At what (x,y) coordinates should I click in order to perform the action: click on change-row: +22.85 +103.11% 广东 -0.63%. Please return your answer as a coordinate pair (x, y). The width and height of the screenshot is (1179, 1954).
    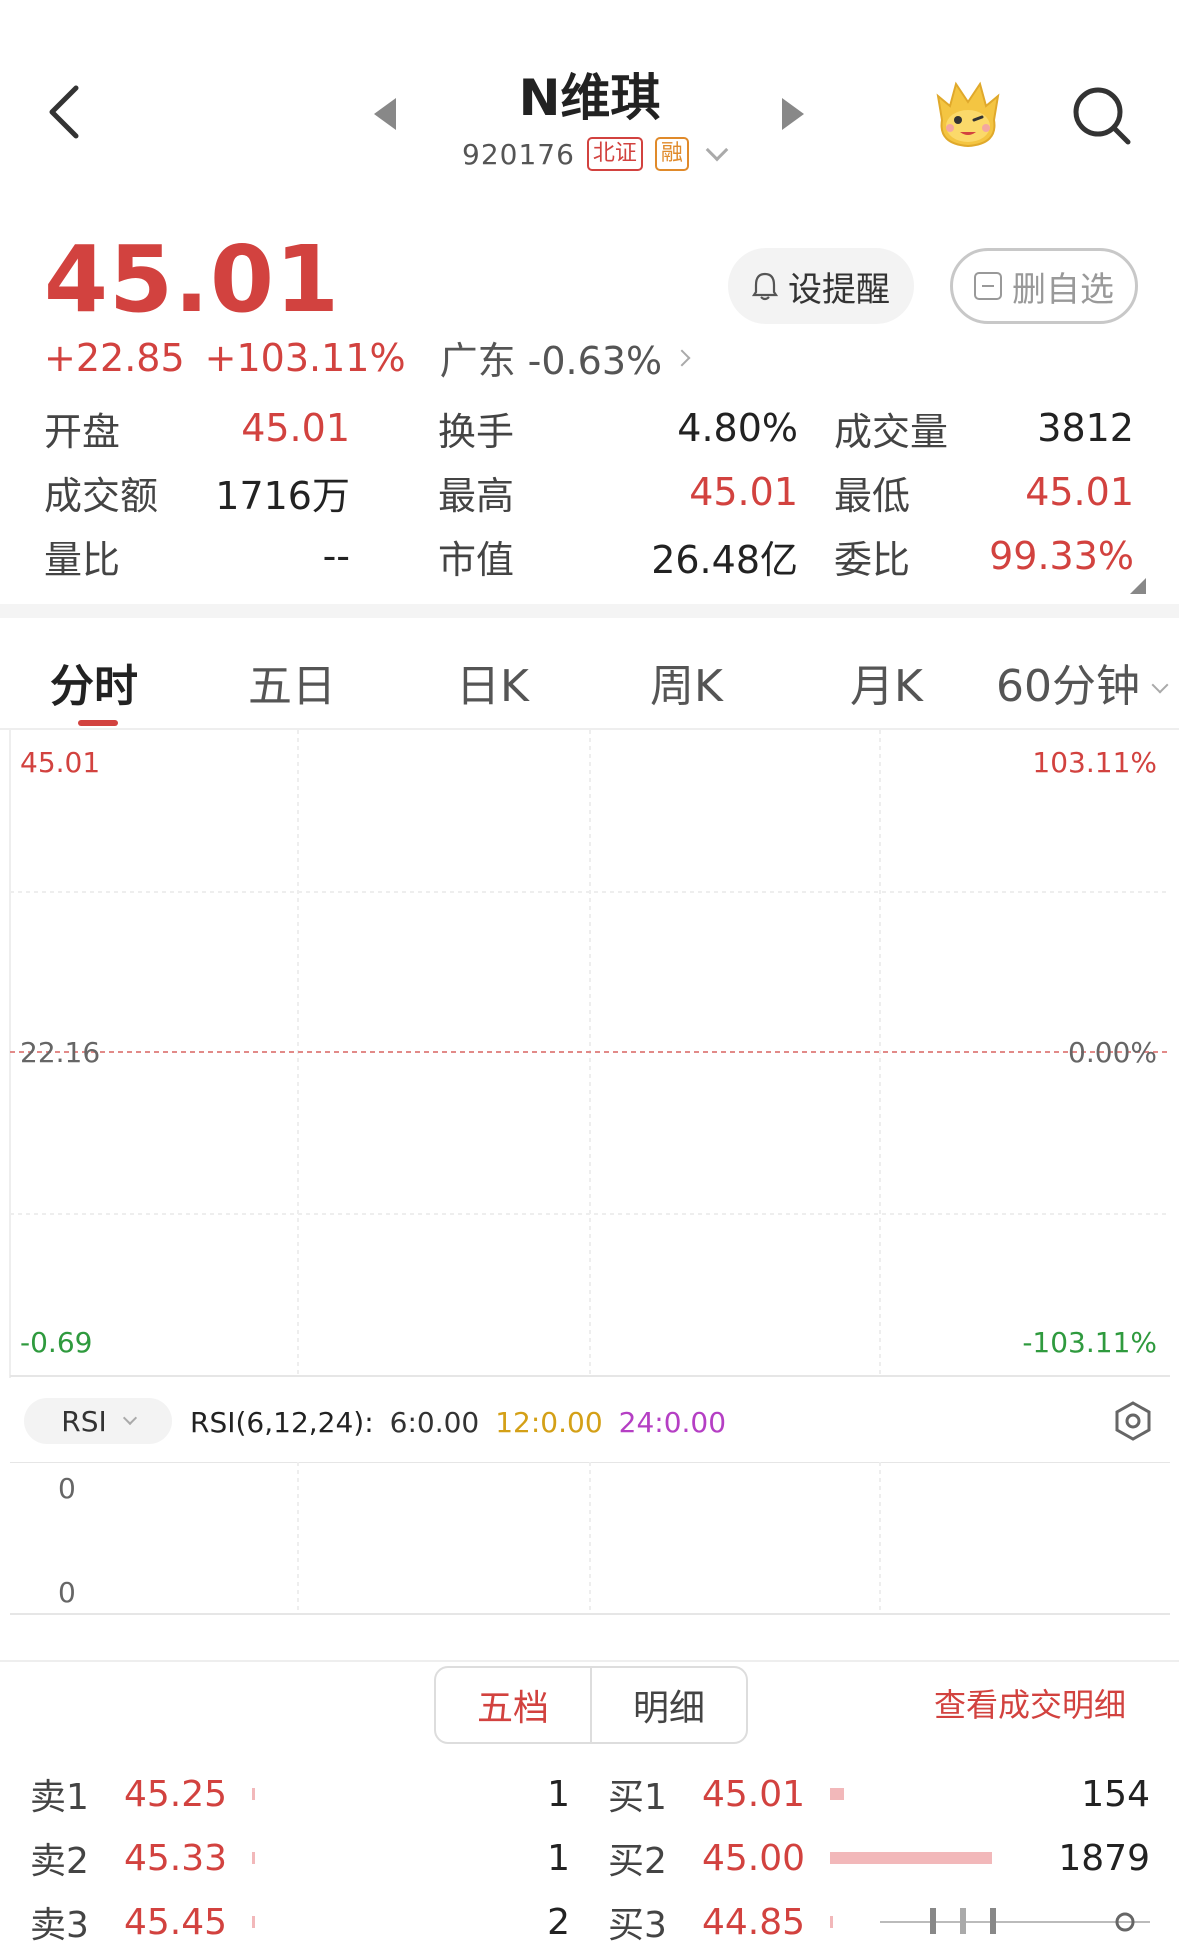
    Looking at the image, I should click on (367, 357).